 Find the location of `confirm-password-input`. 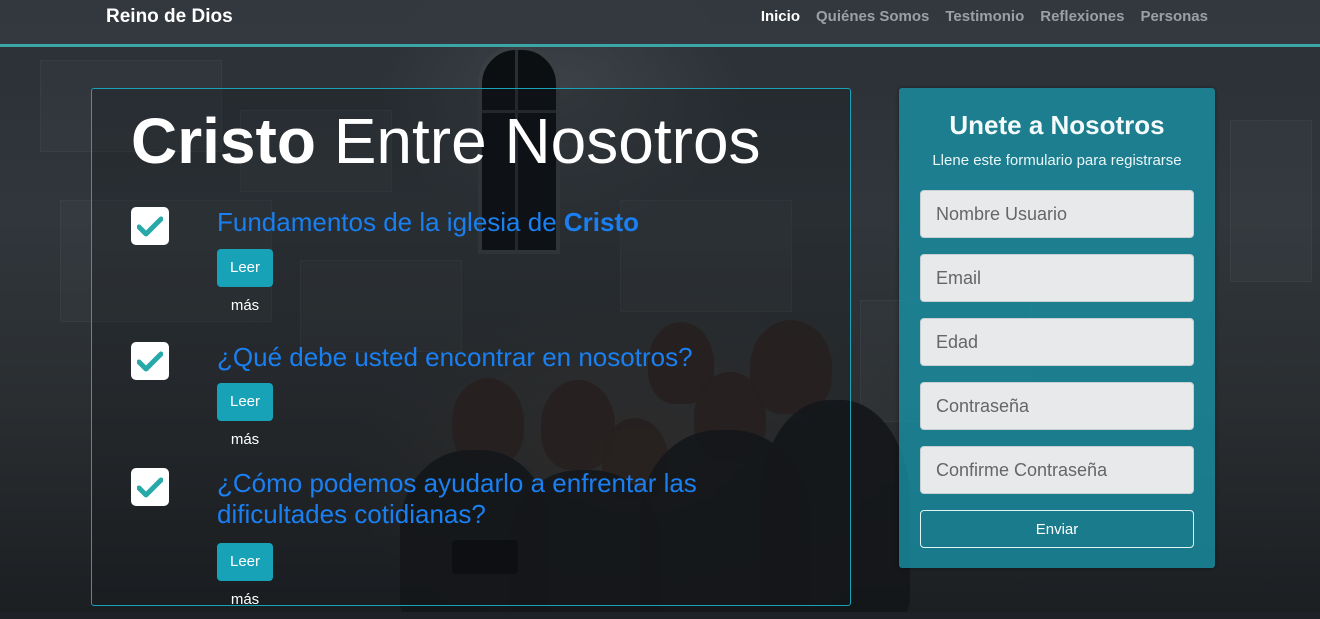

confirm-password-input is located at coordinates (1057, 470).